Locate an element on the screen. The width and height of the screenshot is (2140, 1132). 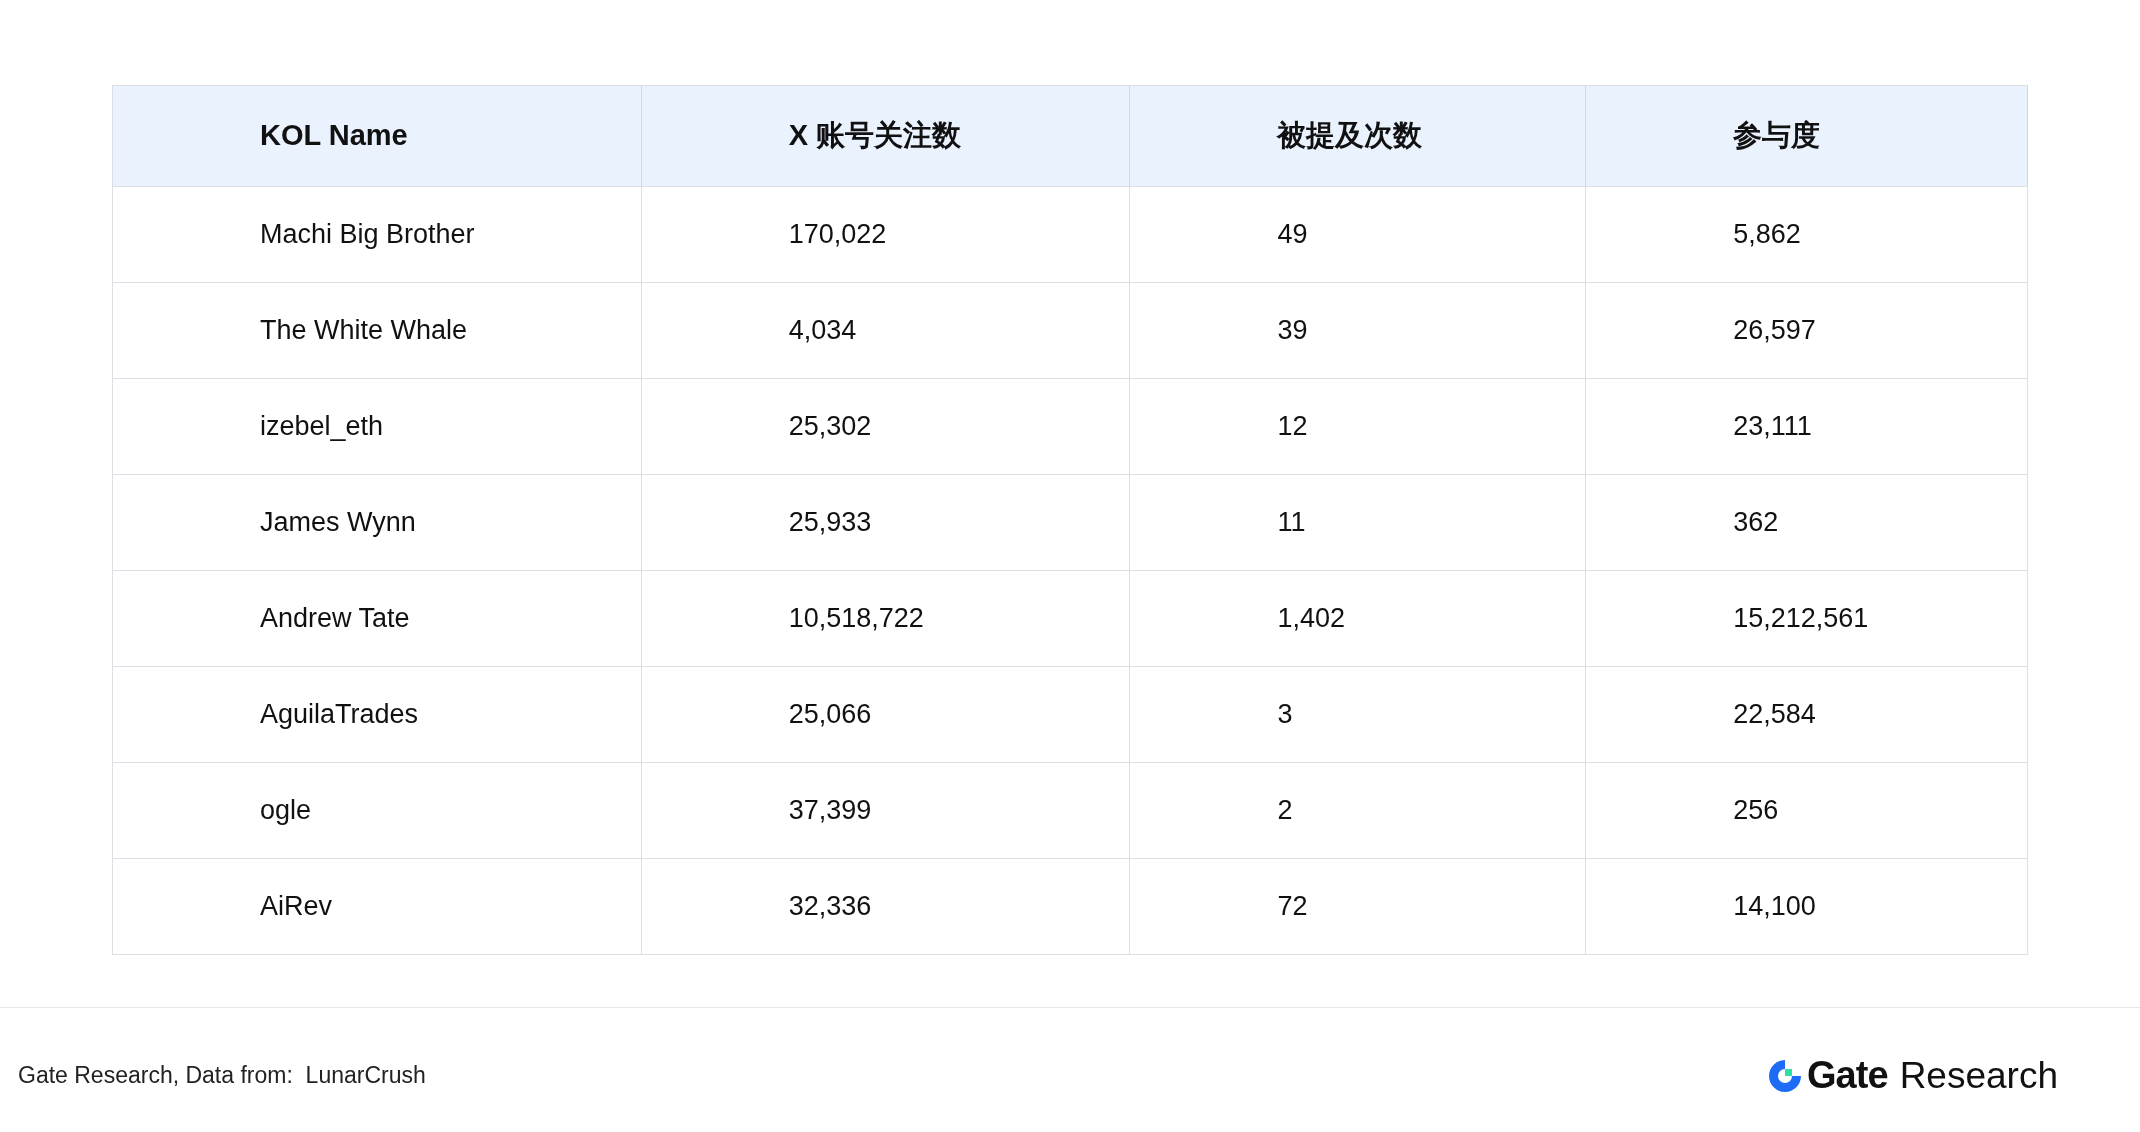
table-cell: 15,212,561 is located at coordinates (1806, 618).